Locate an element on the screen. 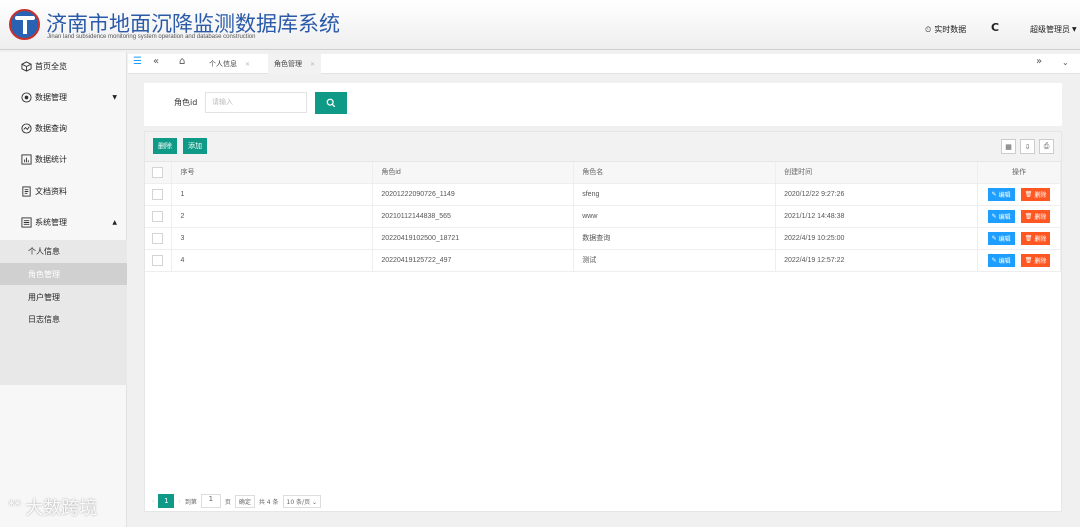  system-submenu: 个人信息 角色管理 用户管理 日志信息 is located at coordinates (63, 312).